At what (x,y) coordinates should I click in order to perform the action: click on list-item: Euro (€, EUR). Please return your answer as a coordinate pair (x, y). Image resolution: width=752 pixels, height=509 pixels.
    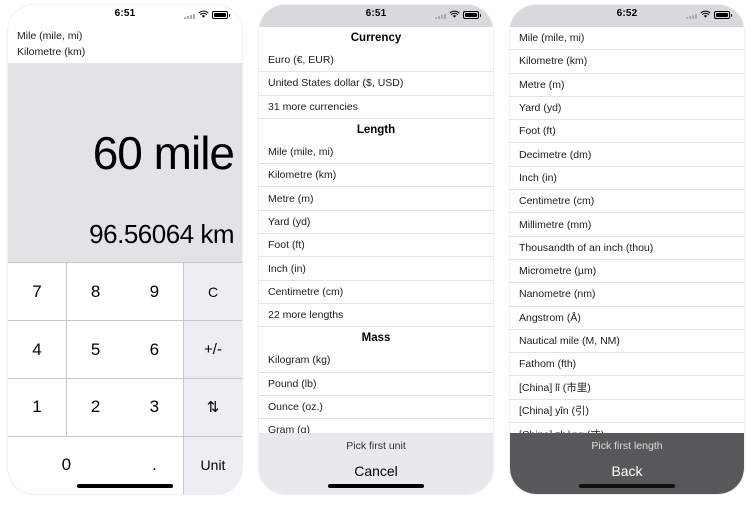
    Looking at the image, I should click on (376, 61).